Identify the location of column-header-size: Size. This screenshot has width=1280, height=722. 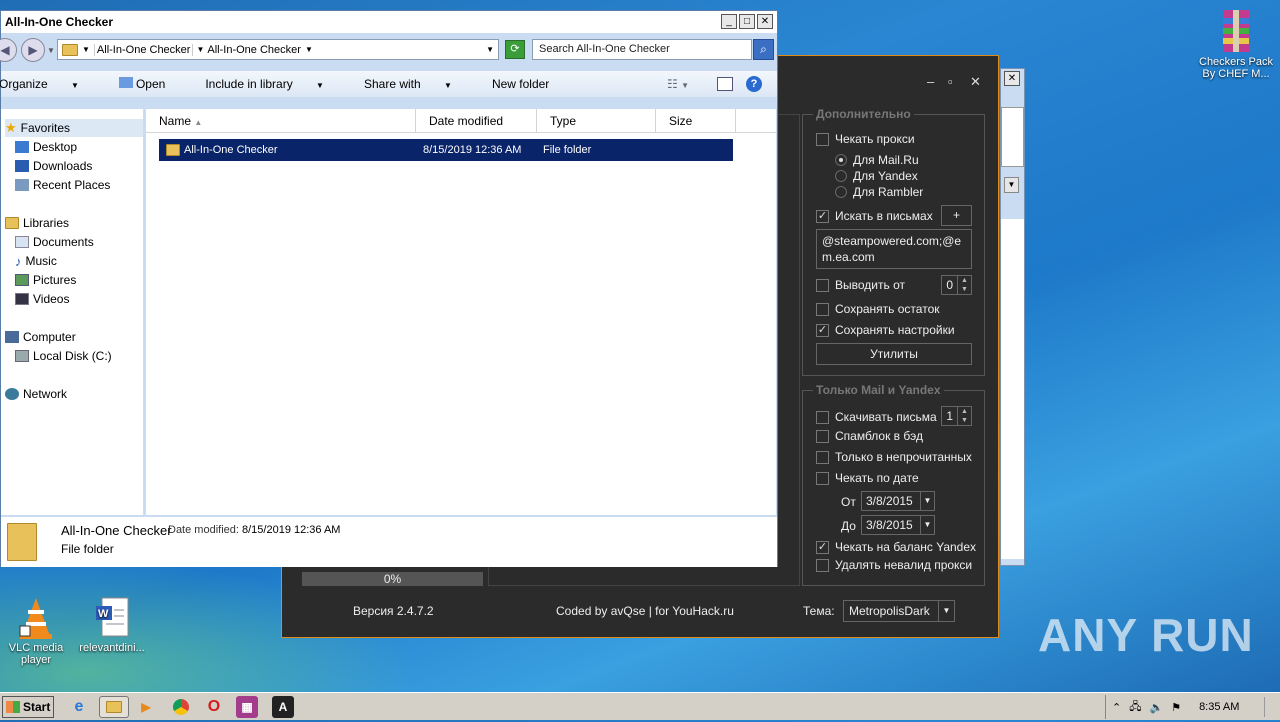
(696, 120).